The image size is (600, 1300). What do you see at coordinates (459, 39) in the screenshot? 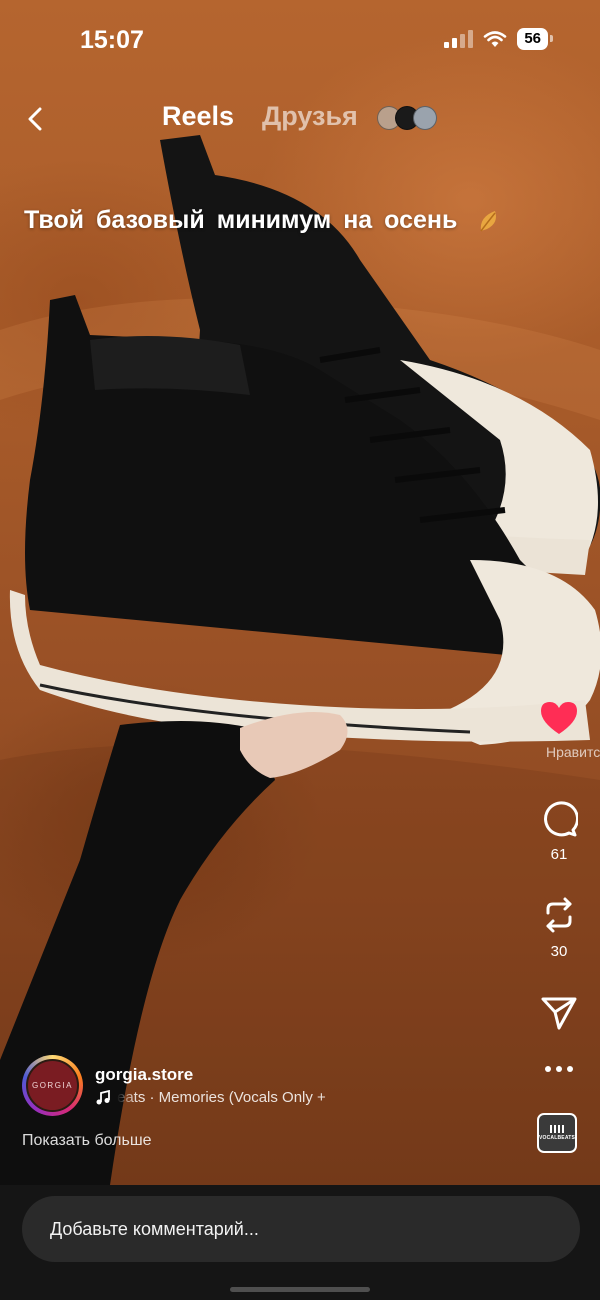
I see `cellular-signal-icon` at bounding box center [459, 39].